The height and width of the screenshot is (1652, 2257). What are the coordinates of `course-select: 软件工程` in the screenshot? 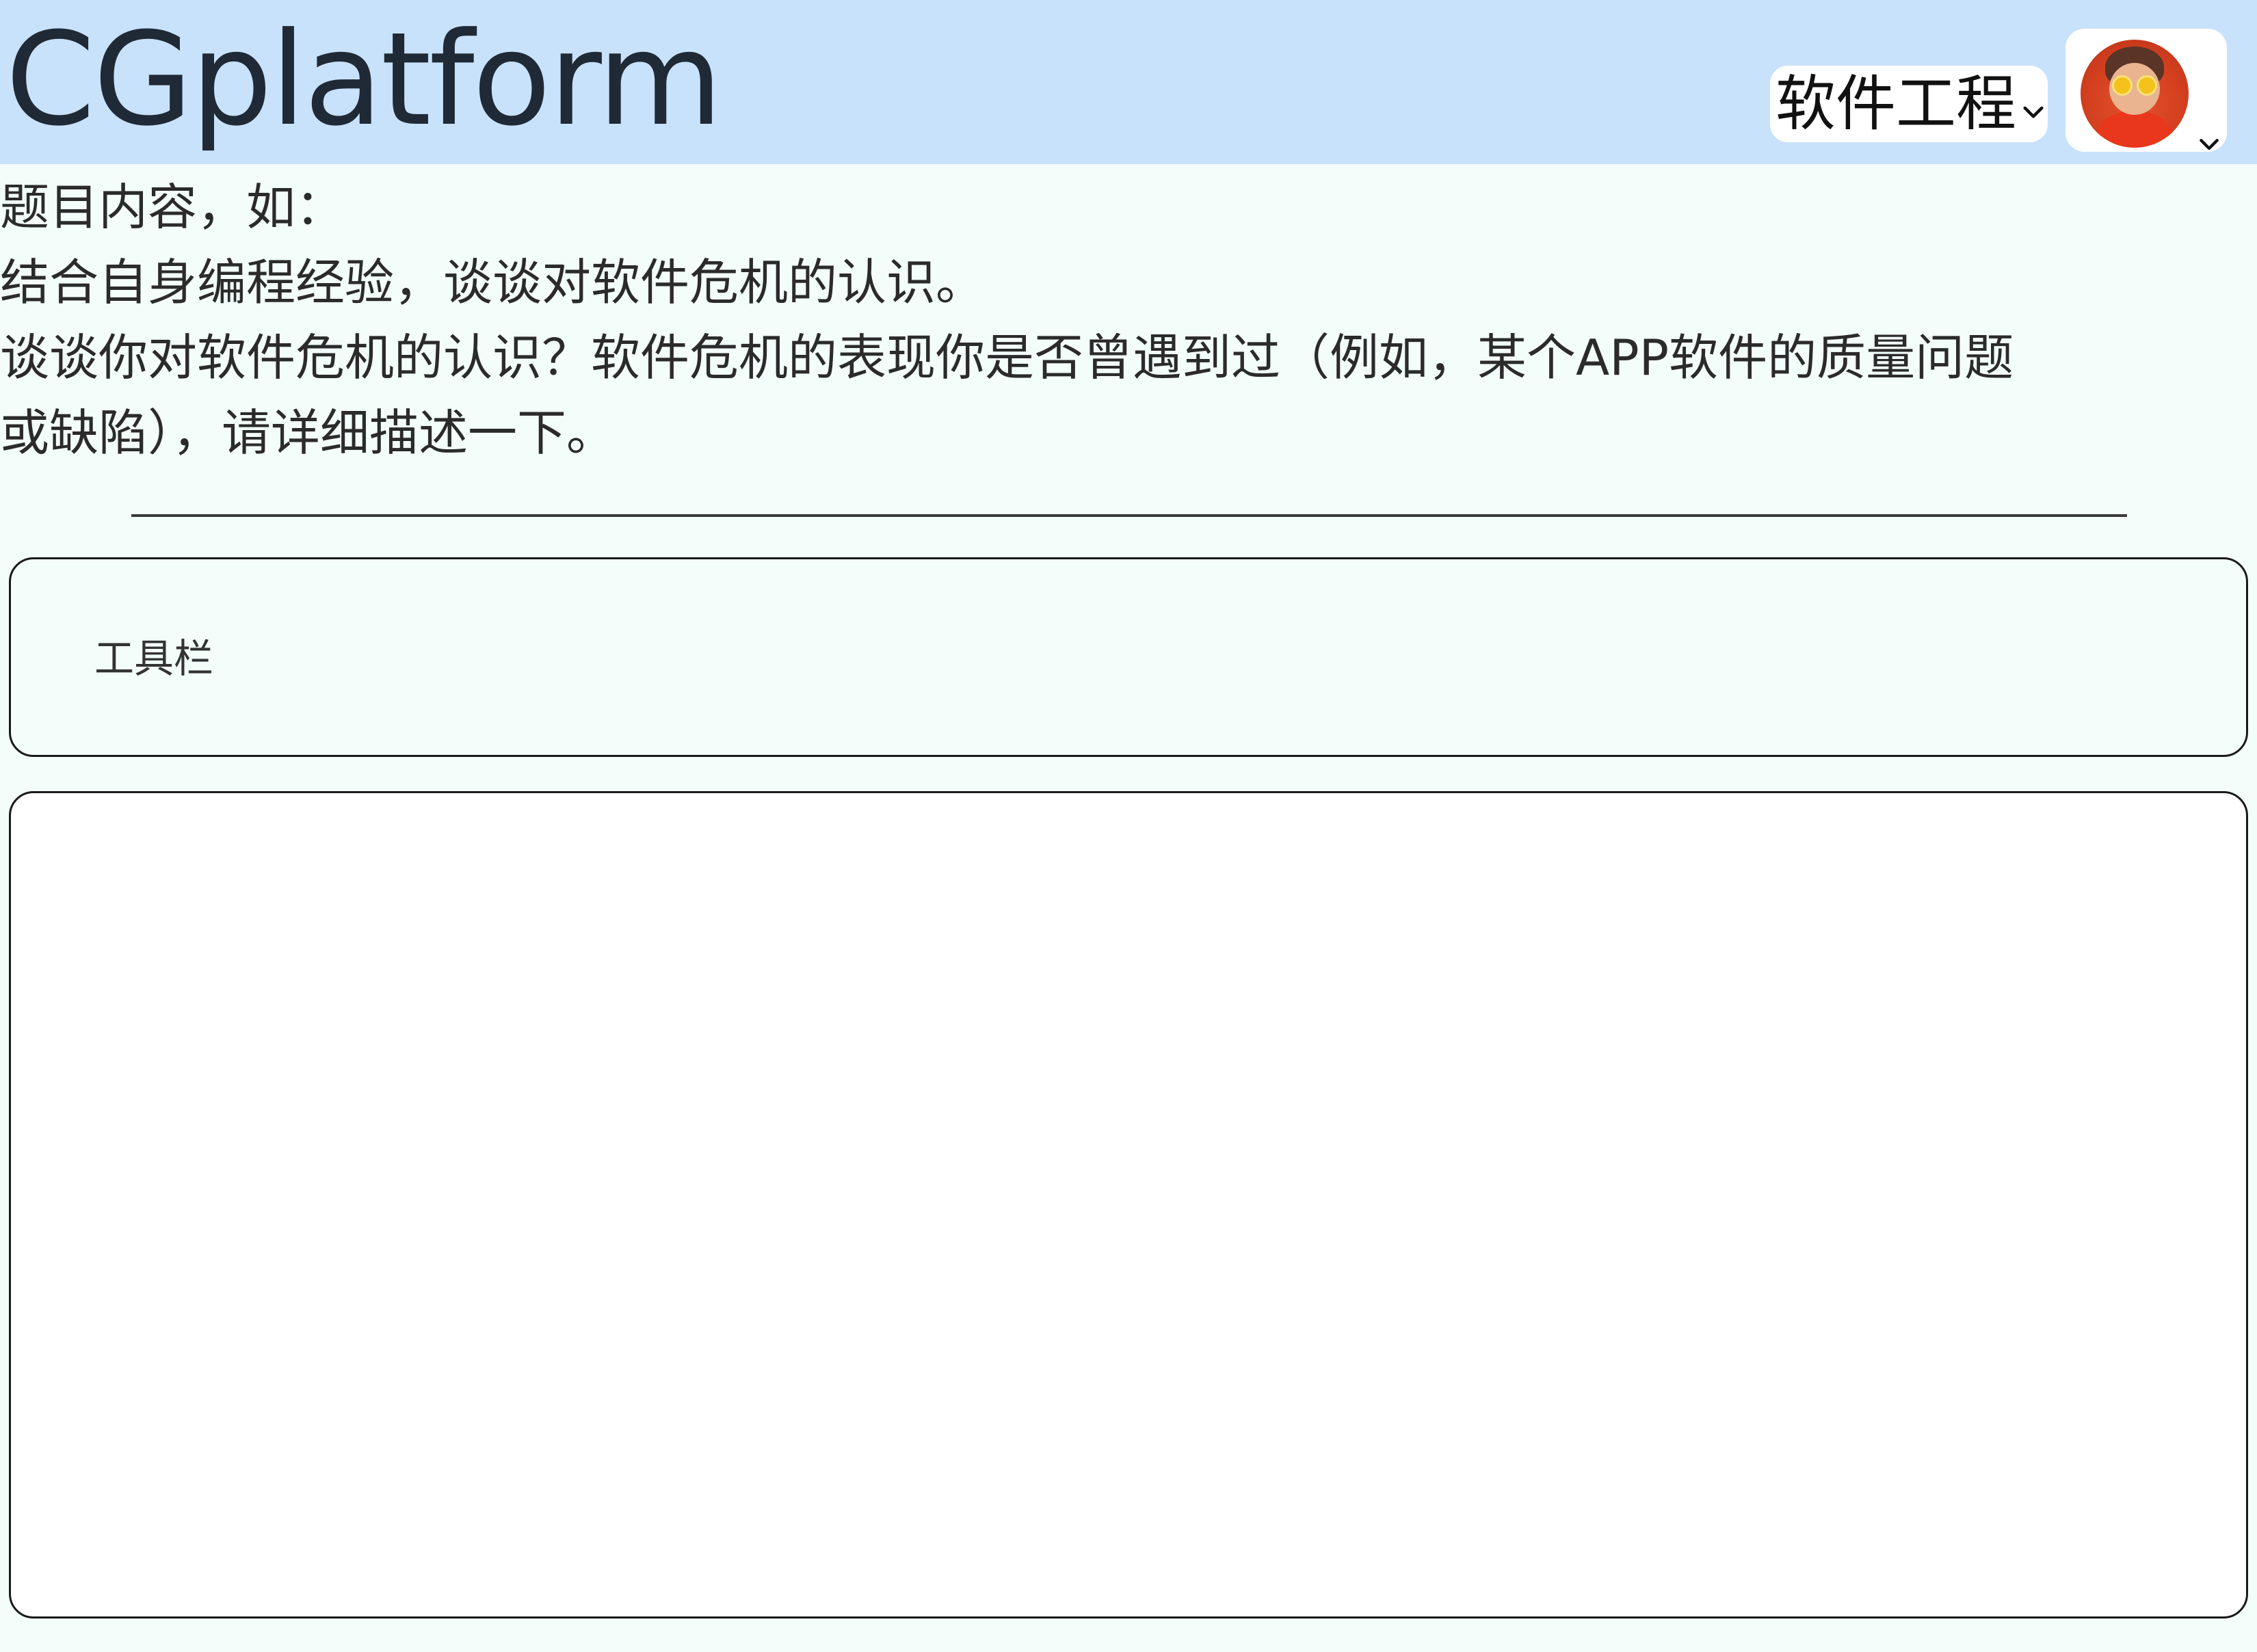 It's located at (1909, 104).